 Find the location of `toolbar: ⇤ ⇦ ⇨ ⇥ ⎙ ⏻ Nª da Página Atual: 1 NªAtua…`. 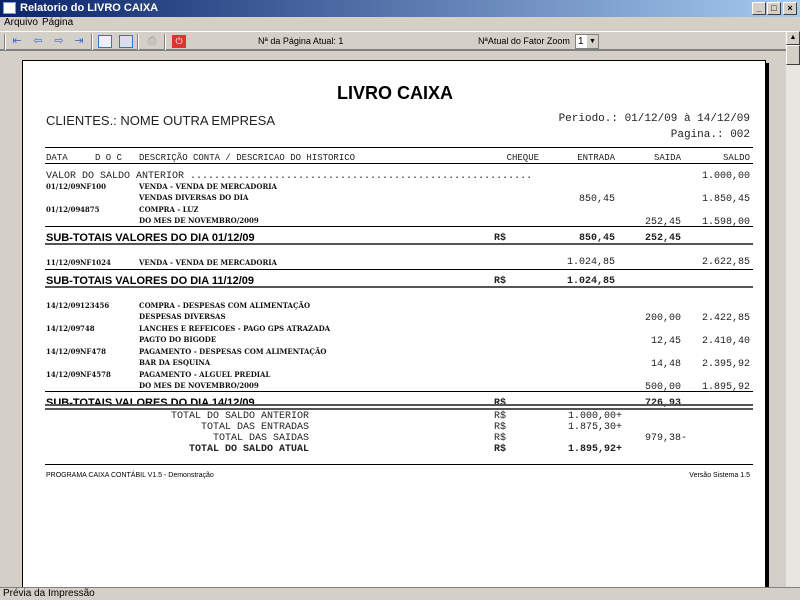

toolbar: ⇤ ⇦ ⇨ ⇥ ⎙ ⏻ Nª da Página Atual: 1 NªAtua… is located at coordinates (393, 41).